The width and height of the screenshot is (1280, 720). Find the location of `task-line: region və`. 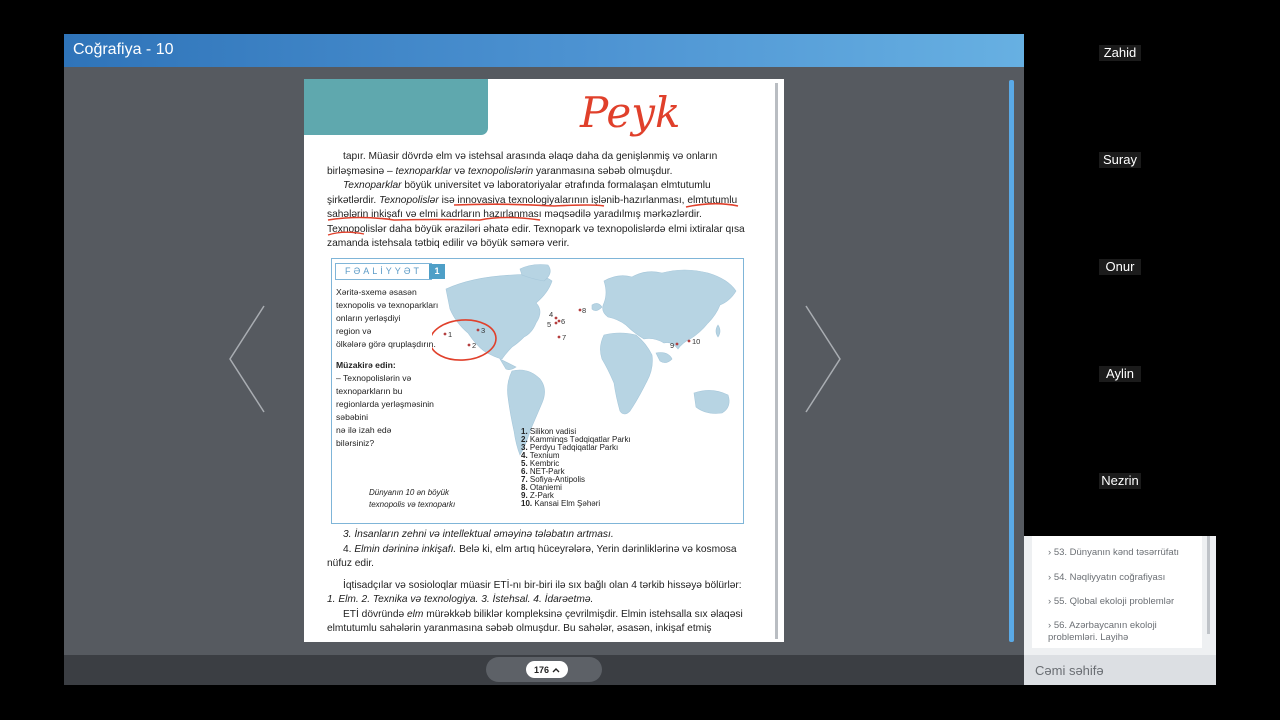

task-line: region və is located at coordinates (354, 331).